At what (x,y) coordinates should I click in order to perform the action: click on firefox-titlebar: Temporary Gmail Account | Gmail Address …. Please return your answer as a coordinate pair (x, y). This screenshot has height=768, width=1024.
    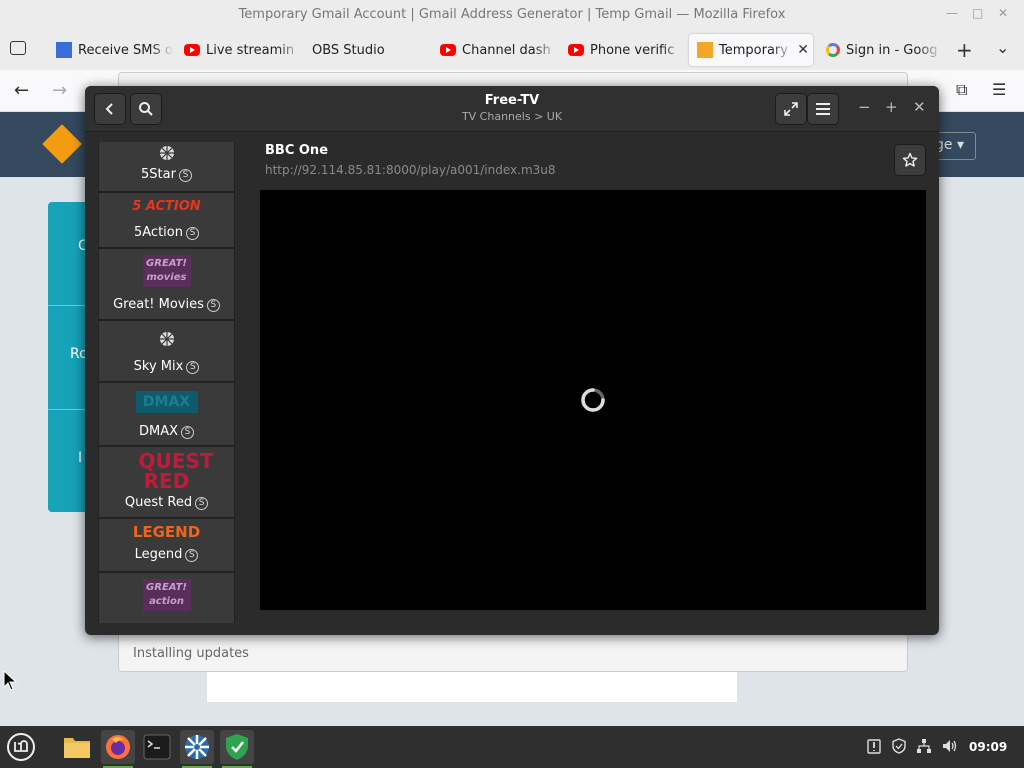
    Looking at the image, I should click on (512, 15).